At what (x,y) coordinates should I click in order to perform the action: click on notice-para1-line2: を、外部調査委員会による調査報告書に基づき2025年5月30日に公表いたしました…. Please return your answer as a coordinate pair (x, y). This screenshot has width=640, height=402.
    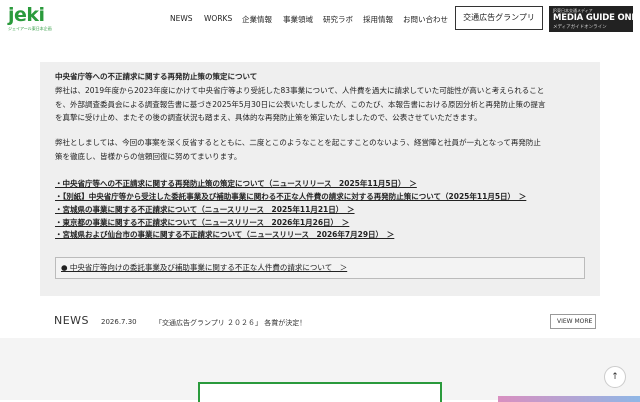
    Looking at the image, I should click on (300, 104).